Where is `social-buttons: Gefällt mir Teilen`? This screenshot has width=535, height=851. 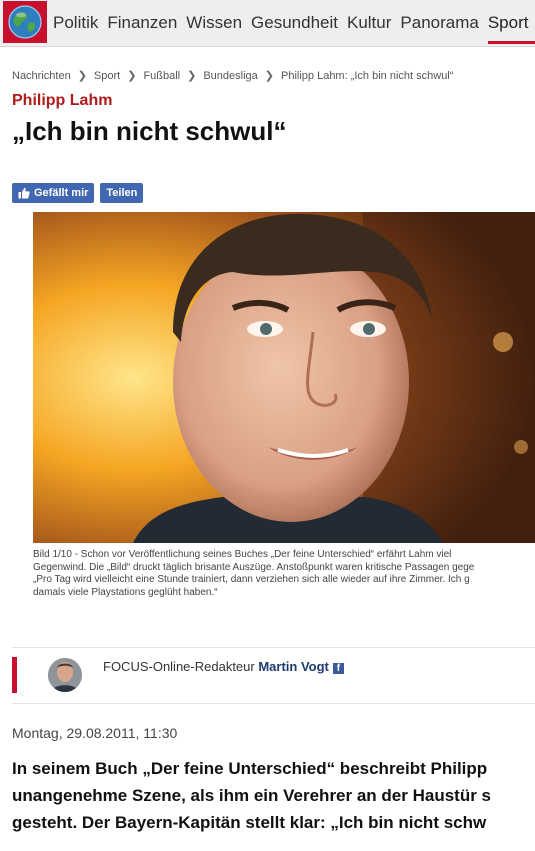
social-buttons: Gefällt mir Teilen is located at coordinates (80, 193).